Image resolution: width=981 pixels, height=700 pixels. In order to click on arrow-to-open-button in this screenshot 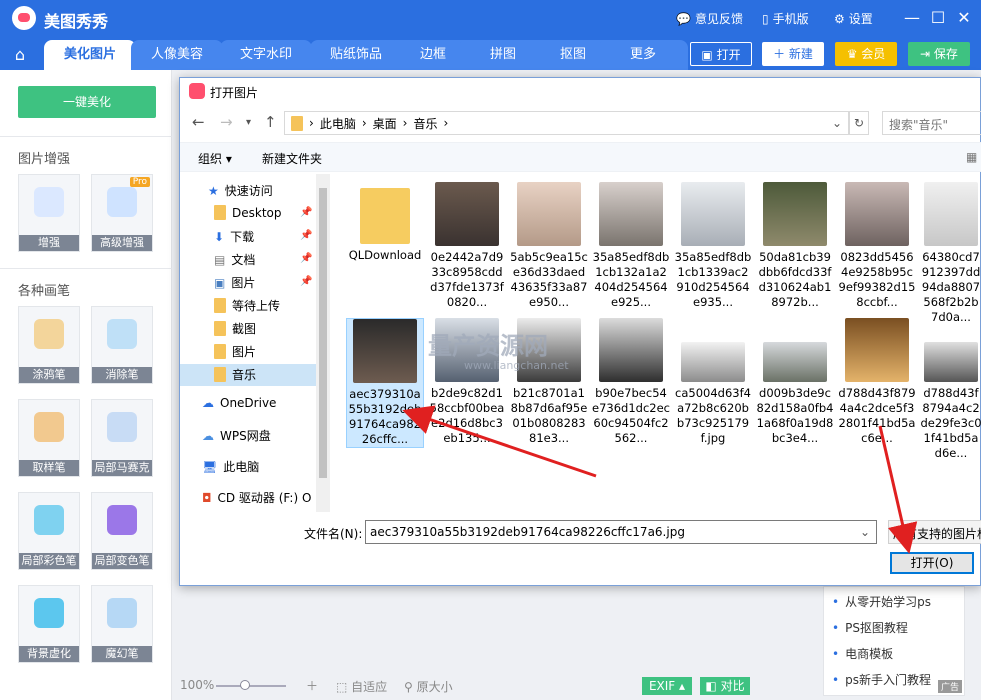, I will do `click(898, 489)`.